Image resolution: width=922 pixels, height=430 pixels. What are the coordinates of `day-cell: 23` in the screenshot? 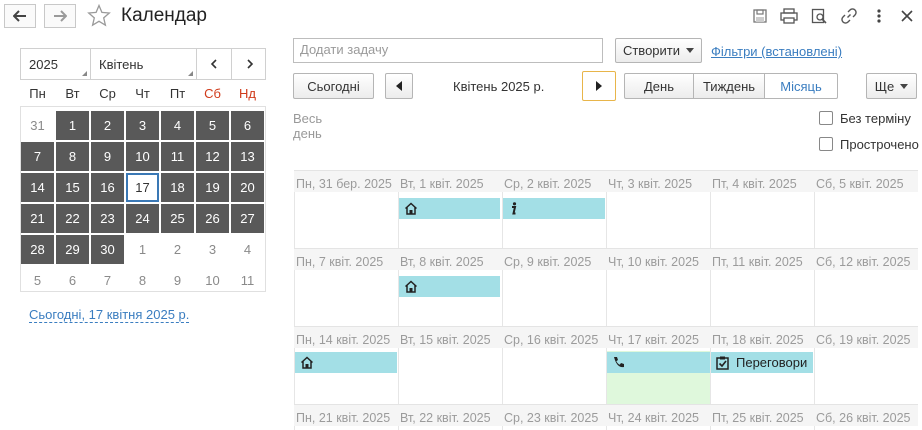 It's located at (107, 218).